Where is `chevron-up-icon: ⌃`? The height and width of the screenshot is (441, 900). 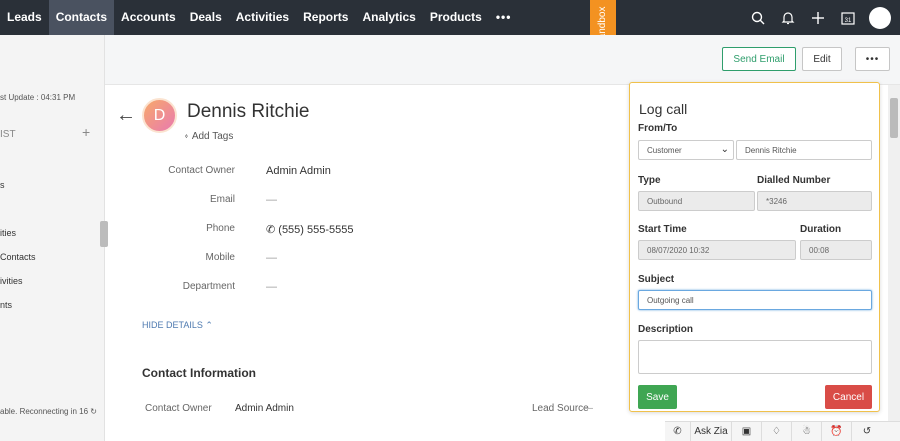 chevron-up-icon: ⌃ is located at coordinates (209, 325).